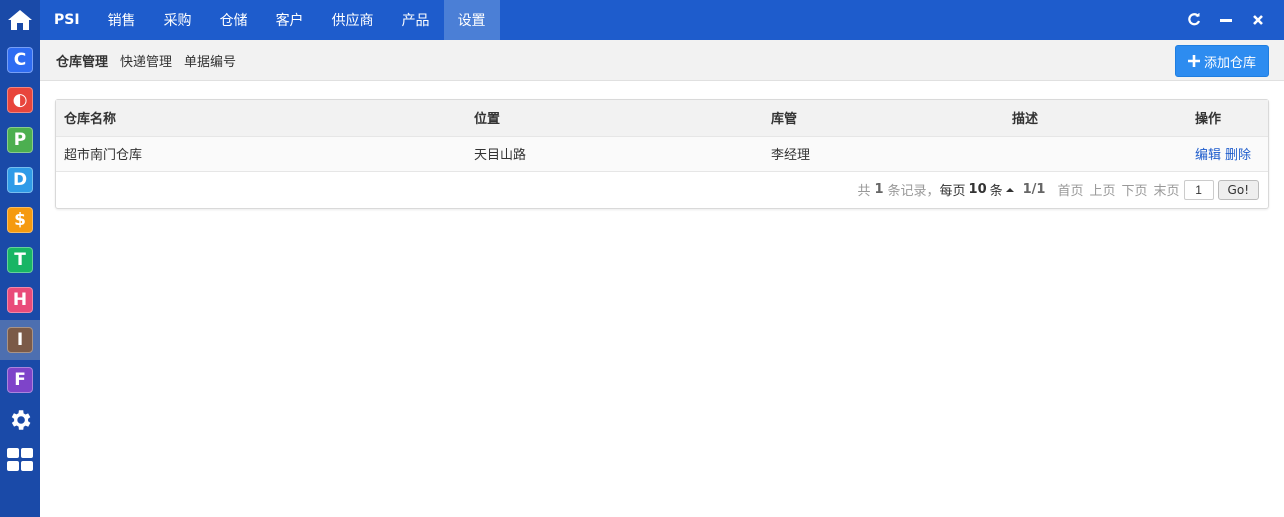  I want to click on subnav-express-mgmt: 快递管理, so click(146, 60).